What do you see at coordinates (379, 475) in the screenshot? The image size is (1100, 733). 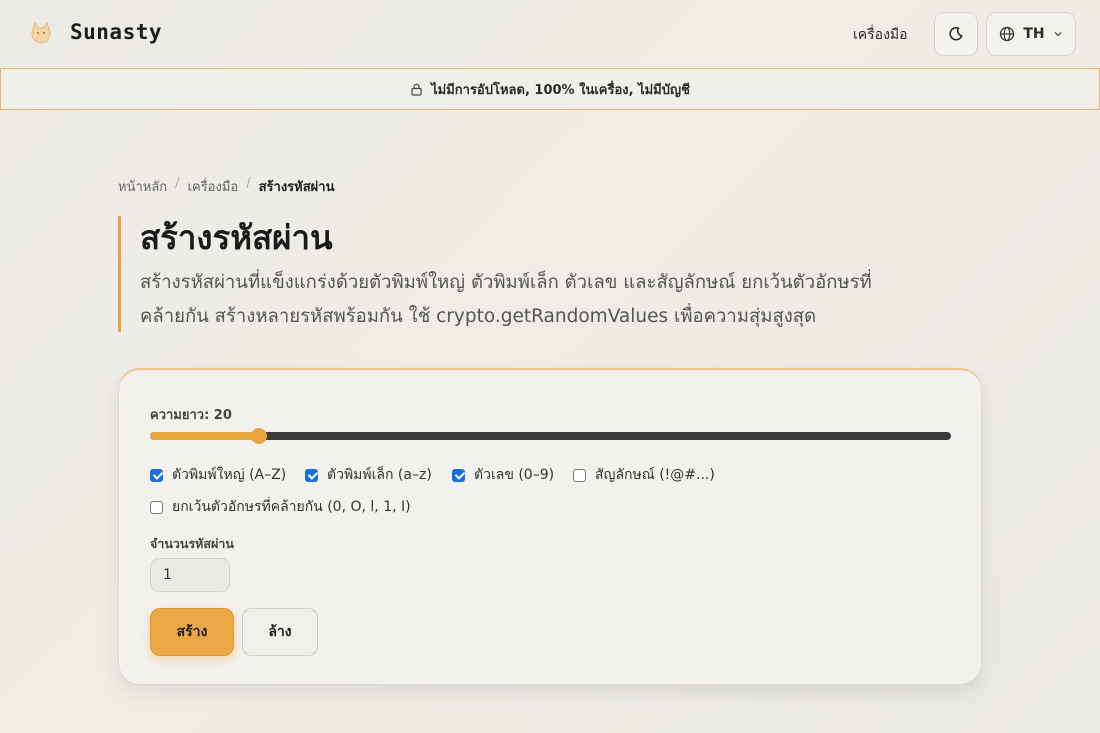 I see `option-label: ตัวพิมพ์เล็ก (a–z)` at bounding box center [379, 475].